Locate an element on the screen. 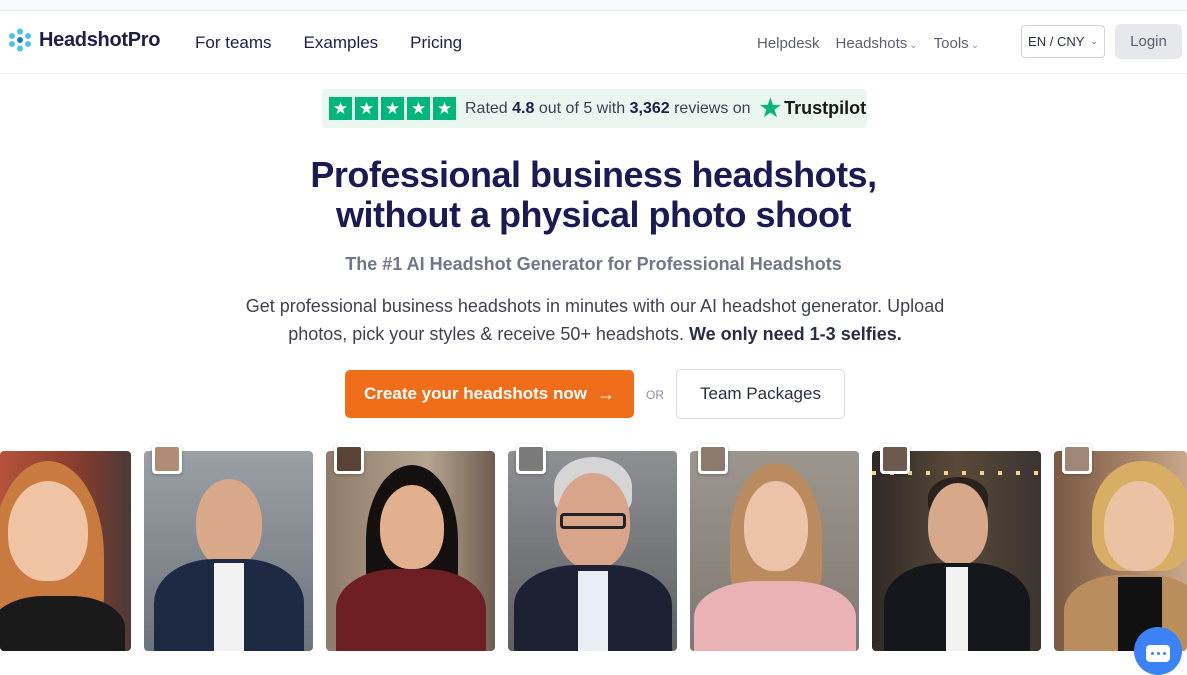 Image resolution: width=1187 pixels, height=675 pixels. nav-tools: Tools ⌄ is located at coordinates (956, 43).